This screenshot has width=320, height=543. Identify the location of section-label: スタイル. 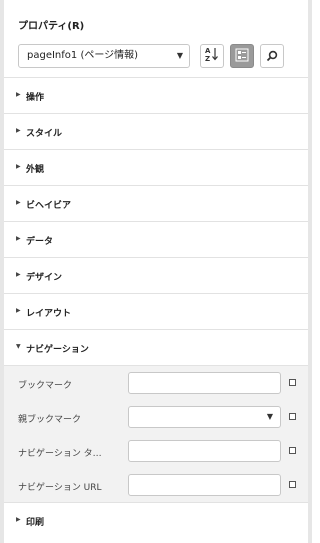
(44, 134).